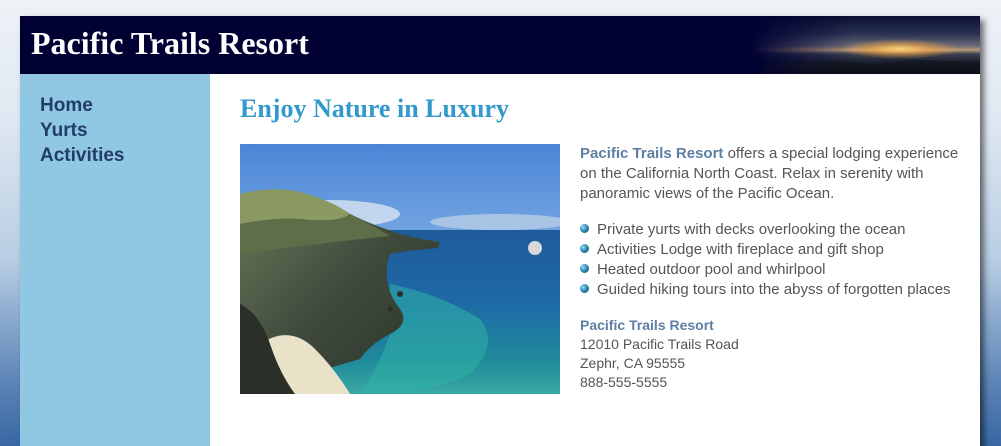 This screenshot has height=446, width=1001. I want to click on nav-link-activities: Activities, so click(82, 155).